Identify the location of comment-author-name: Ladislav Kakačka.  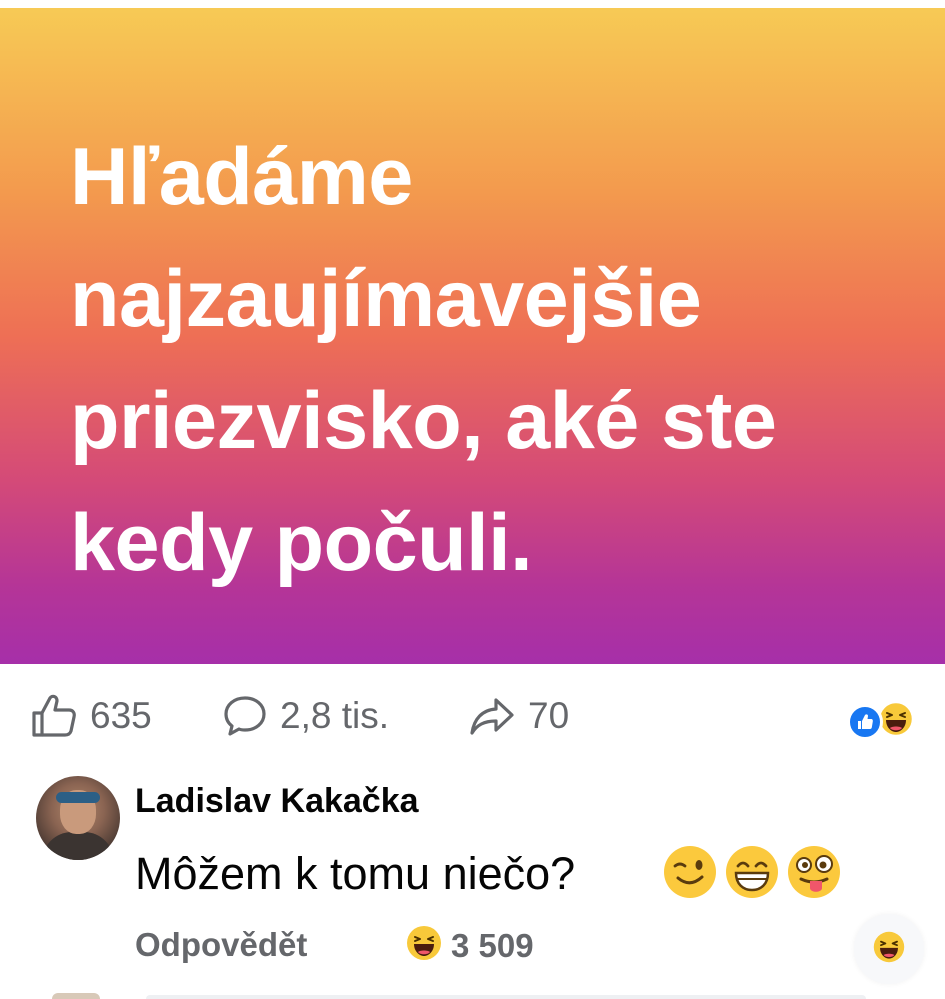
(277, 801).